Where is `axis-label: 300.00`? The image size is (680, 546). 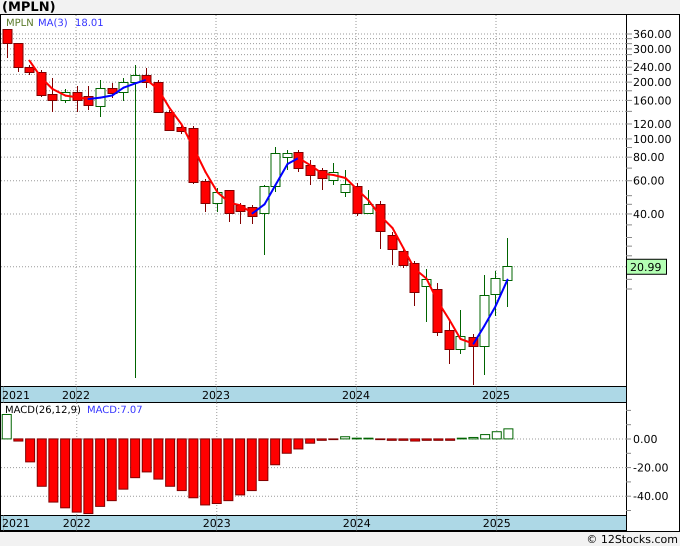 axis-label: 300.00 is located at coordinates (652, 49).